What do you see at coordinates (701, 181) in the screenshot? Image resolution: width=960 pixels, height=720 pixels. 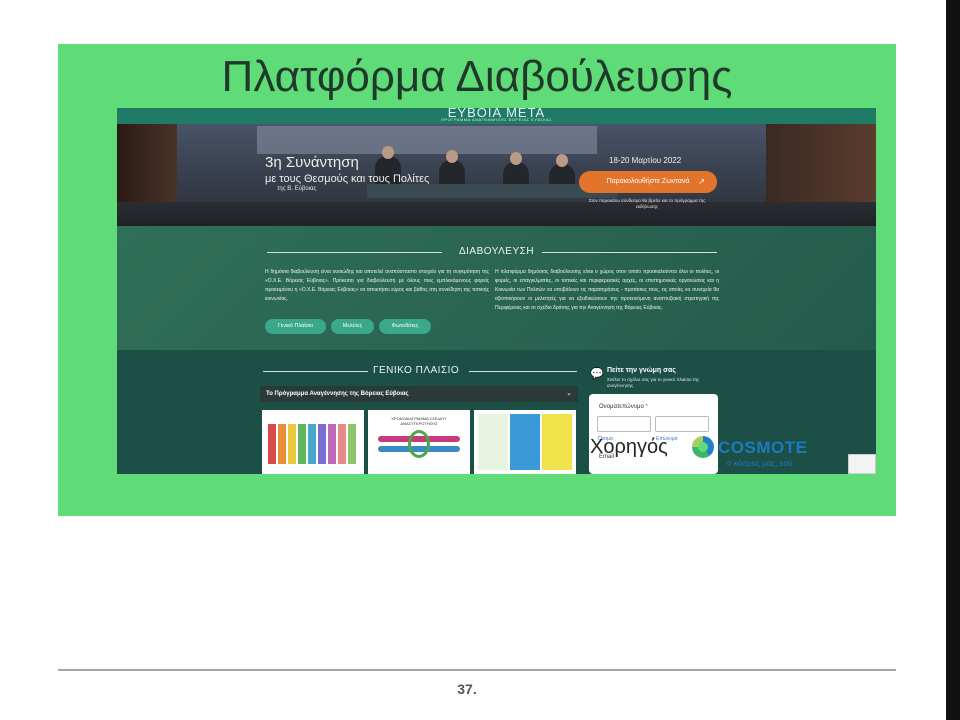 I see `external-link-icon: ↗` at bounding box center [701, 181].